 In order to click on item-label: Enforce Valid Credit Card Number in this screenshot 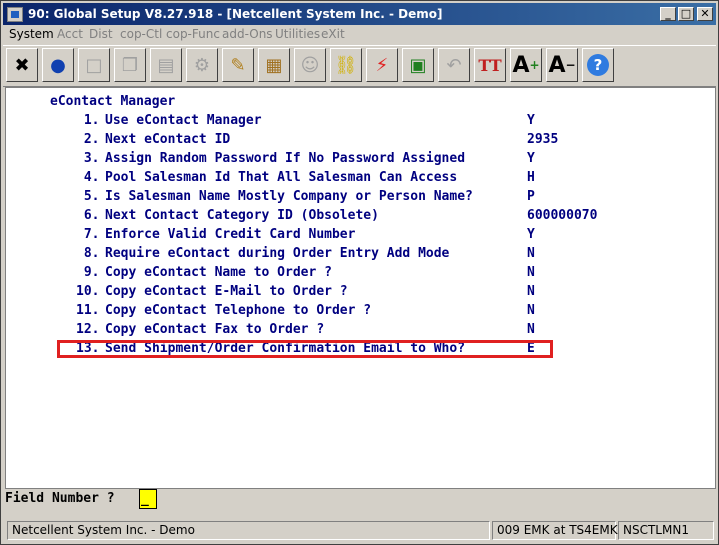, I will do `click(230, 234)`.